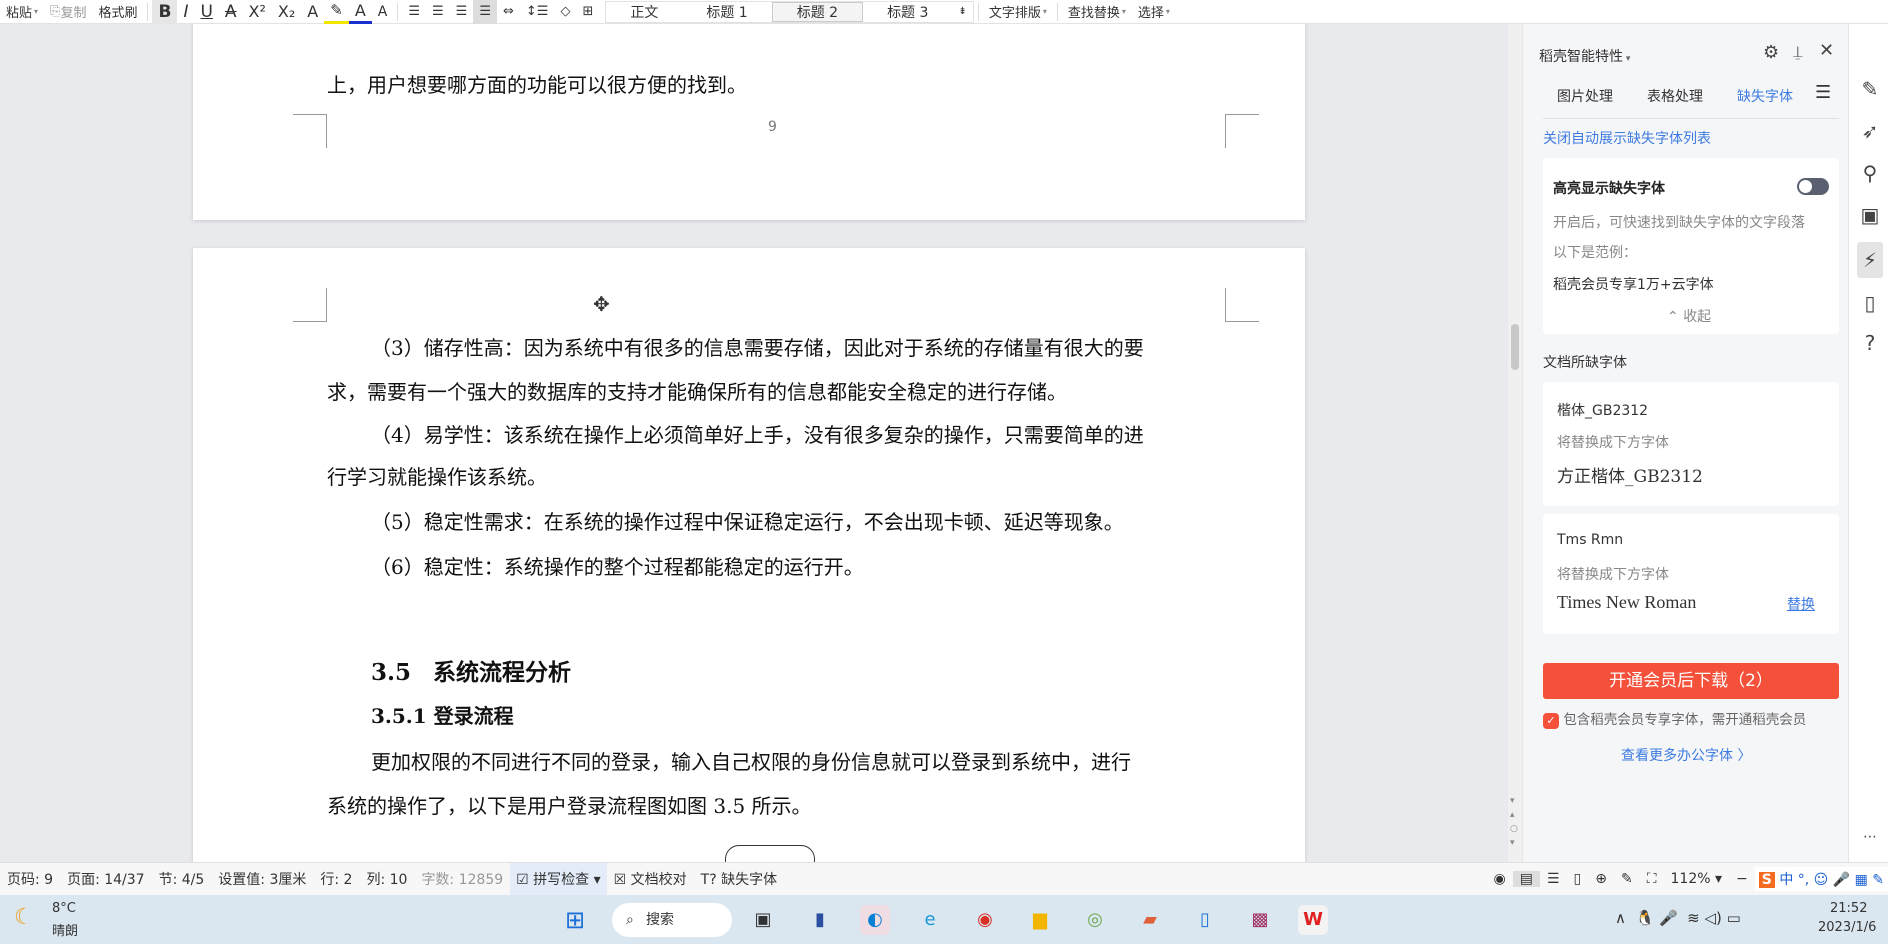 Image resolution: width=1888 pixels, height=944 pixels. What do you see at coordinates (1515, 347) in the screenshot?
I see `scrollbar-thumb` at bounding box center [1515, 347].